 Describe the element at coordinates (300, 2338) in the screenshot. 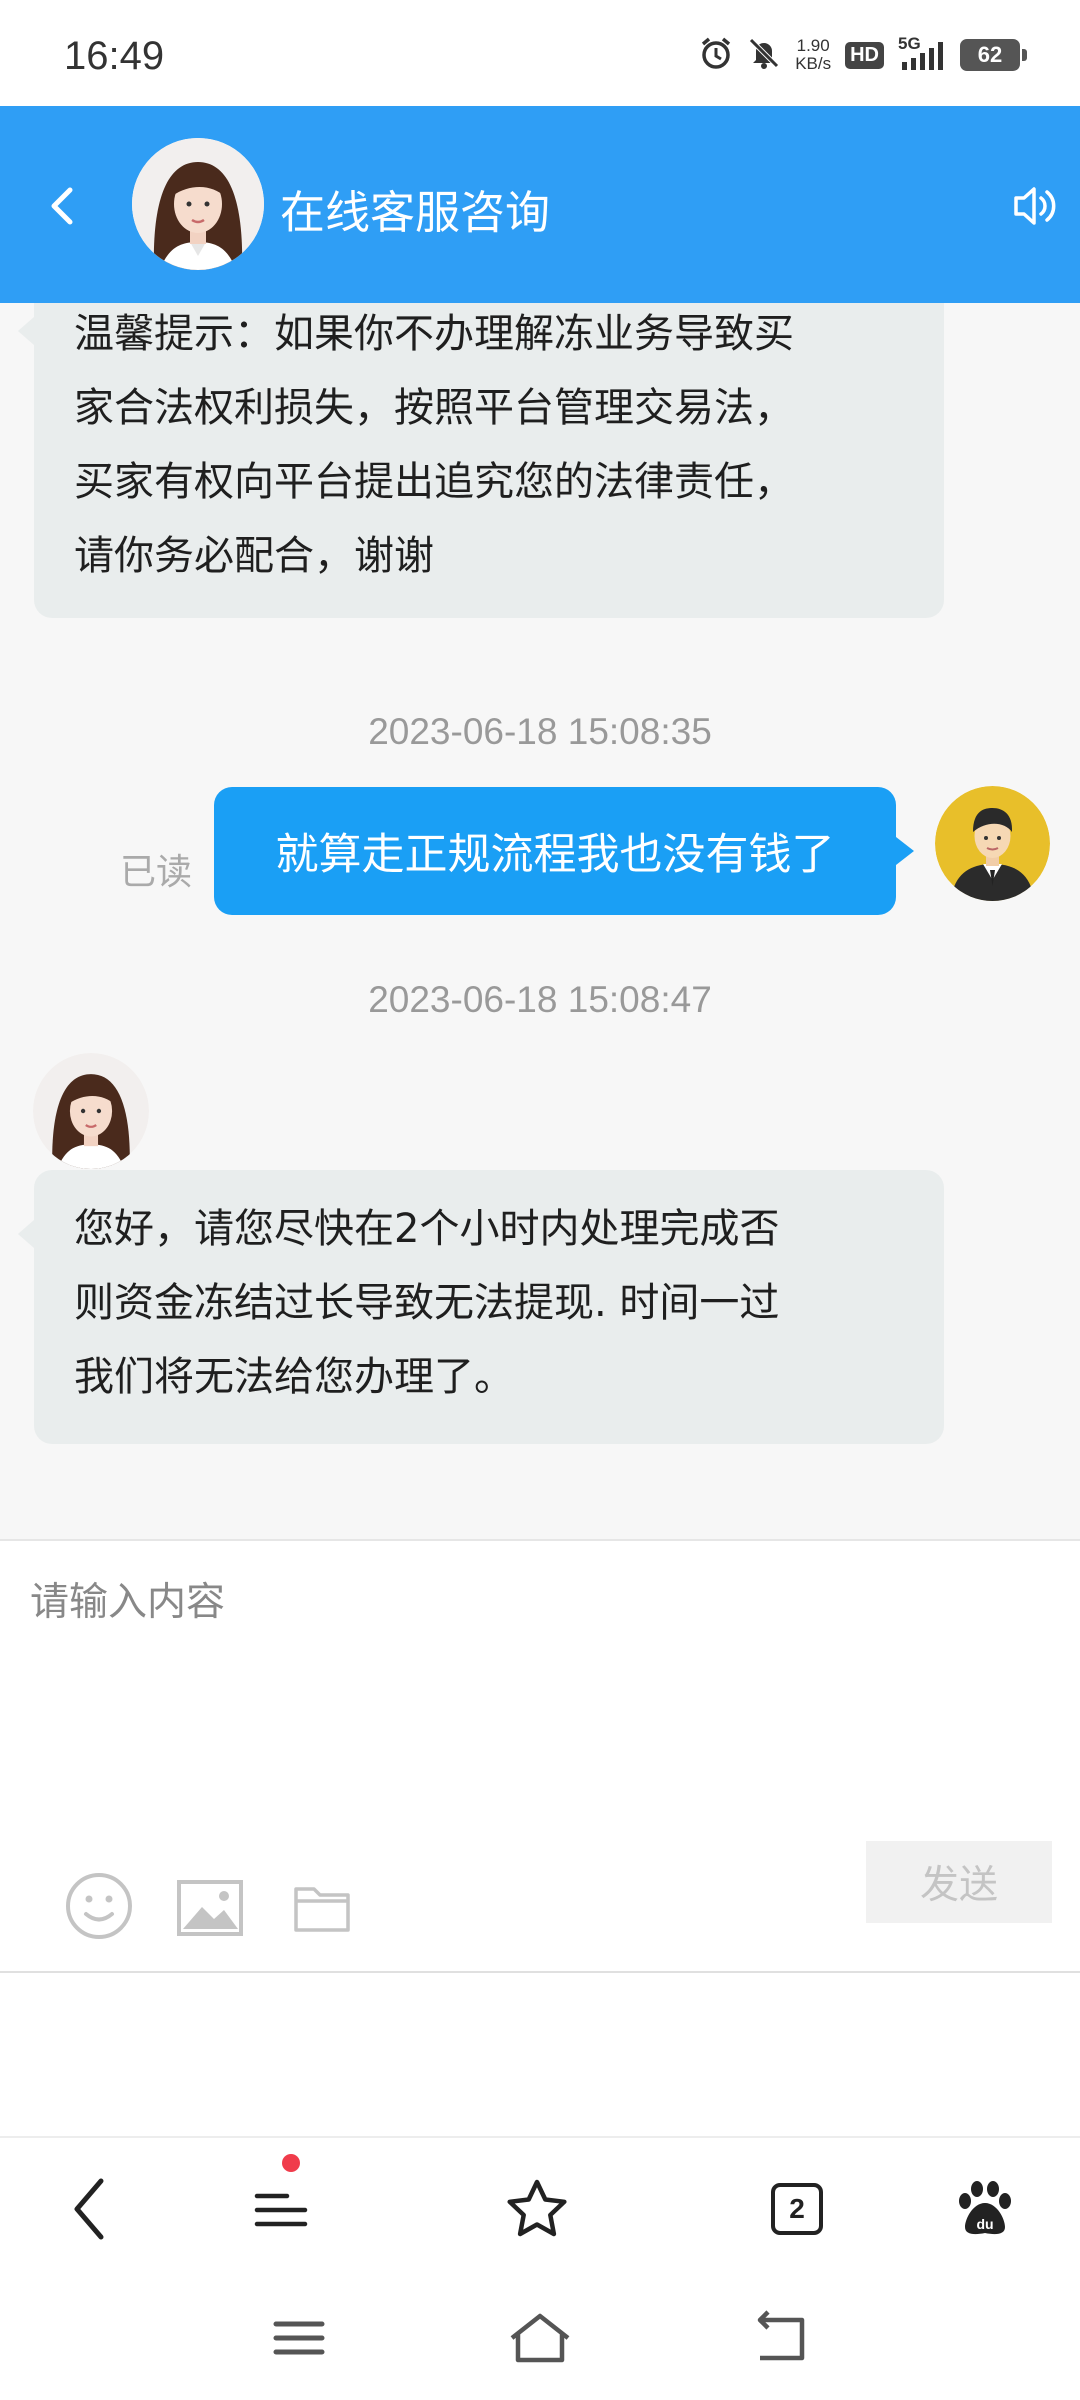

I see `recent-apps-icon` at that location.